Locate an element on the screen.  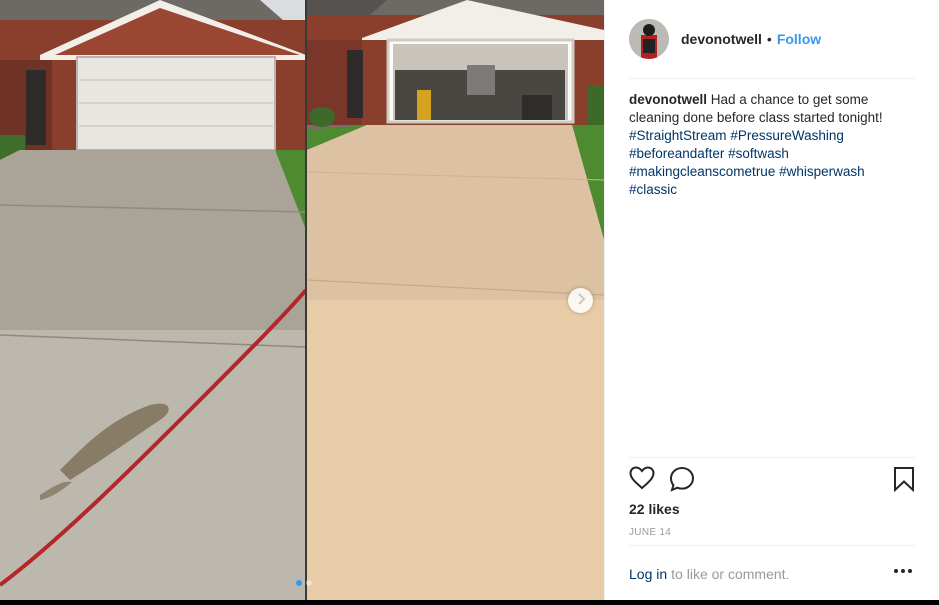
carousel-indicator is located at coordinates (304, 583).